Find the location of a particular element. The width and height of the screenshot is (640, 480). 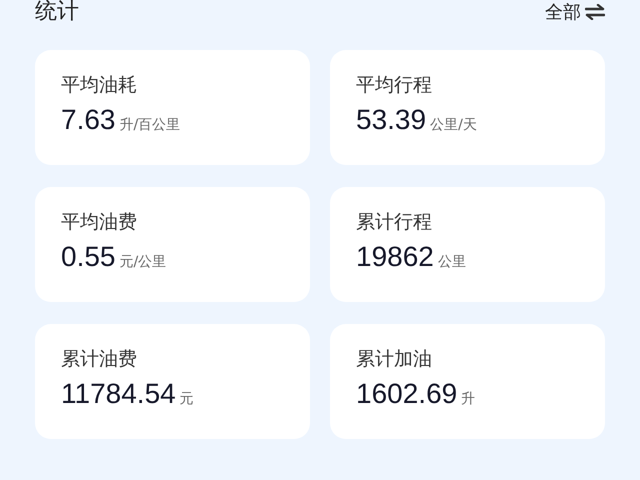

filter-button: 全部 is located at coordinates (575, 12).